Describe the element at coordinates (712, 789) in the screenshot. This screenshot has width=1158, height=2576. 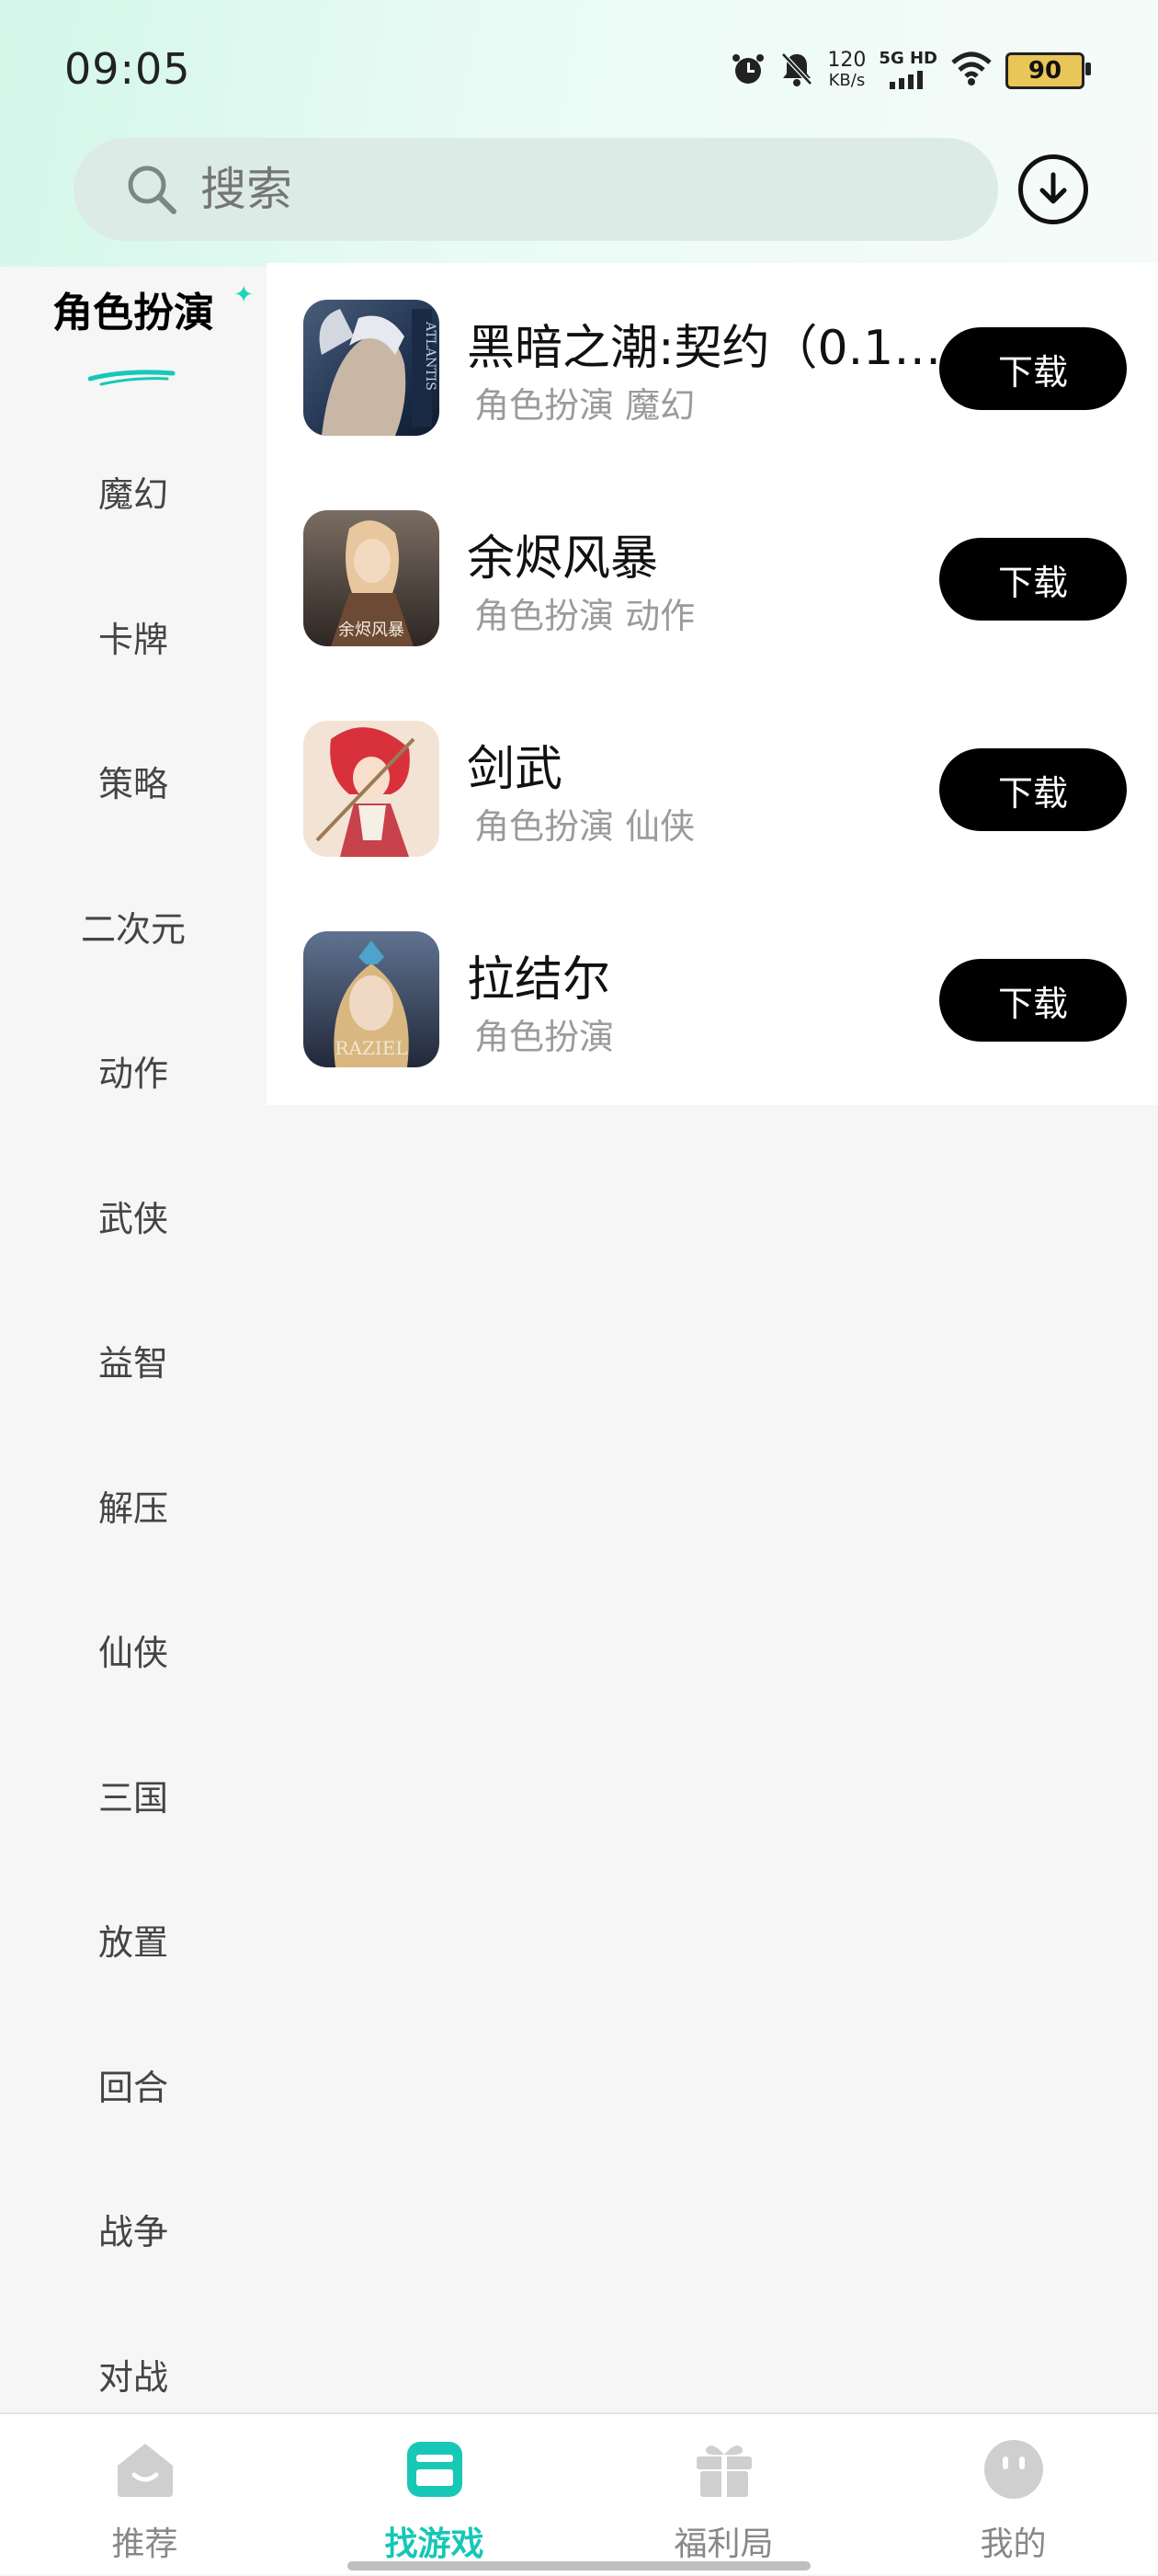
I see `game-list-item: 剑武 角色扮演 仙侠 下载` at that location.